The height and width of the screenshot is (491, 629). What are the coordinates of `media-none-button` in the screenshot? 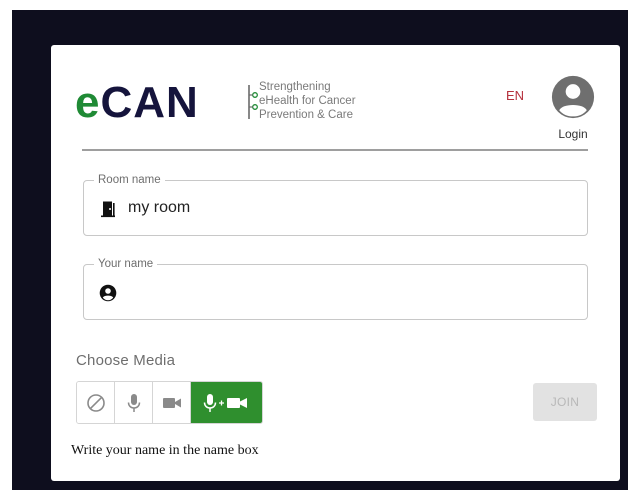 It's located at (96, 402).